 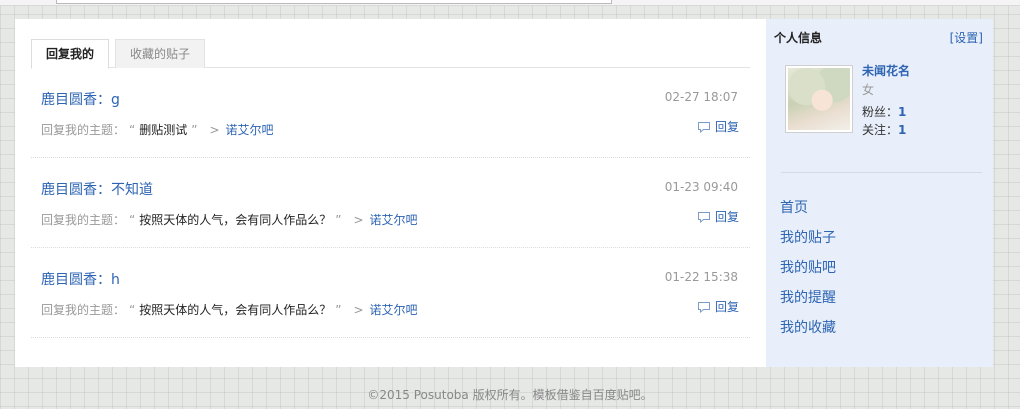 What do you see at coordinates (868, 90) in the screenshot?
I see `user-gender: 女` at bounding box center [868, 90].